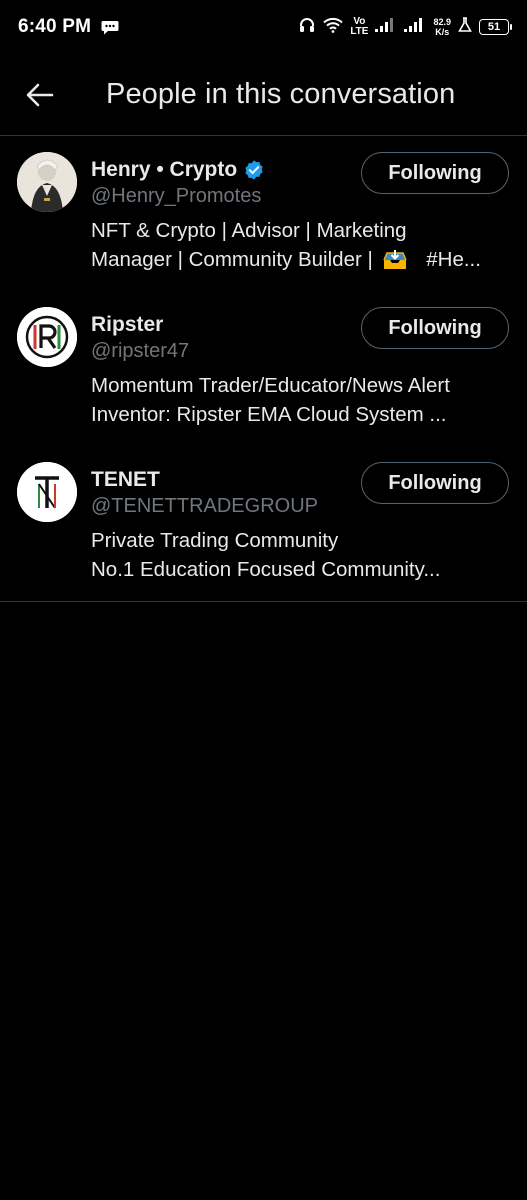  I want to click on back-arrow-icon, so click(40, 94).